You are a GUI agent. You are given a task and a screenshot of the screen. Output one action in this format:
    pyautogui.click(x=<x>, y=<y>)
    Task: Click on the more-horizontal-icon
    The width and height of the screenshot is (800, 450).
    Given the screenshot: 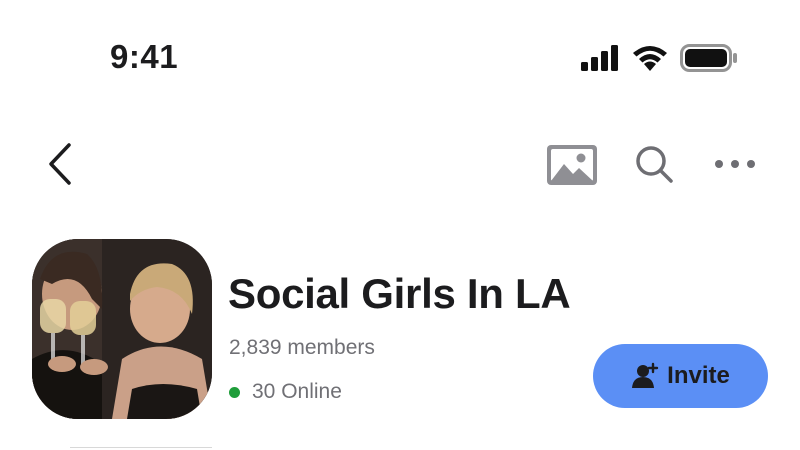 What is the action you would take?
    pyautogui.click(x=735, y=164)
    